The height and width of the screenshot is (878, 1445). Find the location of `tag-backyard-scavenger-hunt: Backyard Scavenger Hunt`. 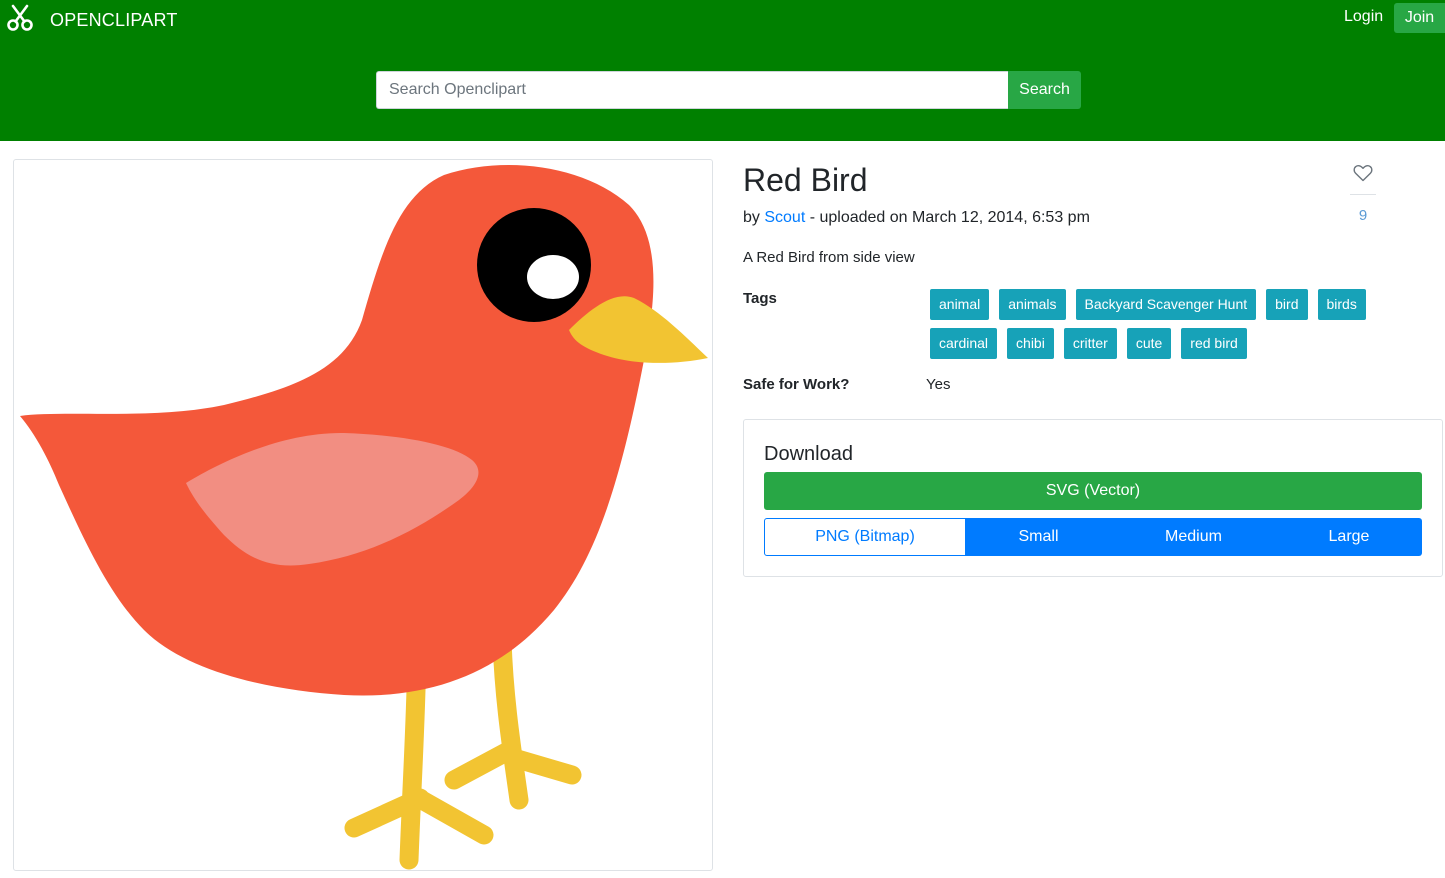

tag-backyard-scavenger-hunt: Backyard Scavenger Hunt is located at coordinates (1166, 304).